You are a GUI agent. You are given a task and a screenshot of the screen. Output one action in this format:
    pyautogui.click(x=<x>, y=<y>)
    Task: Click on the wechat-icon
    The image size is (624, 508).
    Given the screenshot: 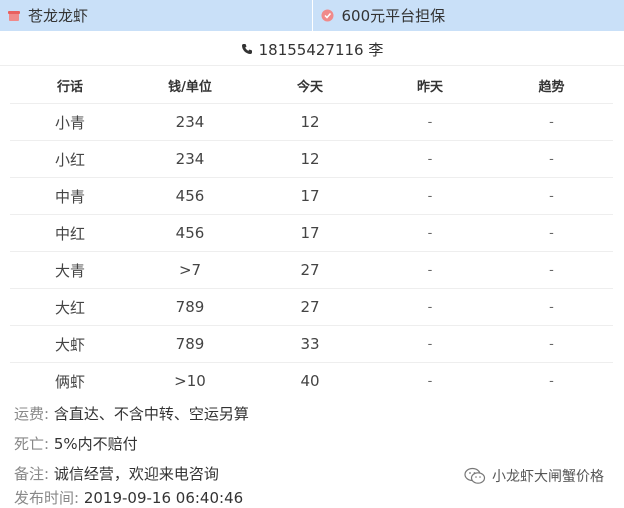 What is the action you would take?
    pyautogui.click(x=475, y=476)
    